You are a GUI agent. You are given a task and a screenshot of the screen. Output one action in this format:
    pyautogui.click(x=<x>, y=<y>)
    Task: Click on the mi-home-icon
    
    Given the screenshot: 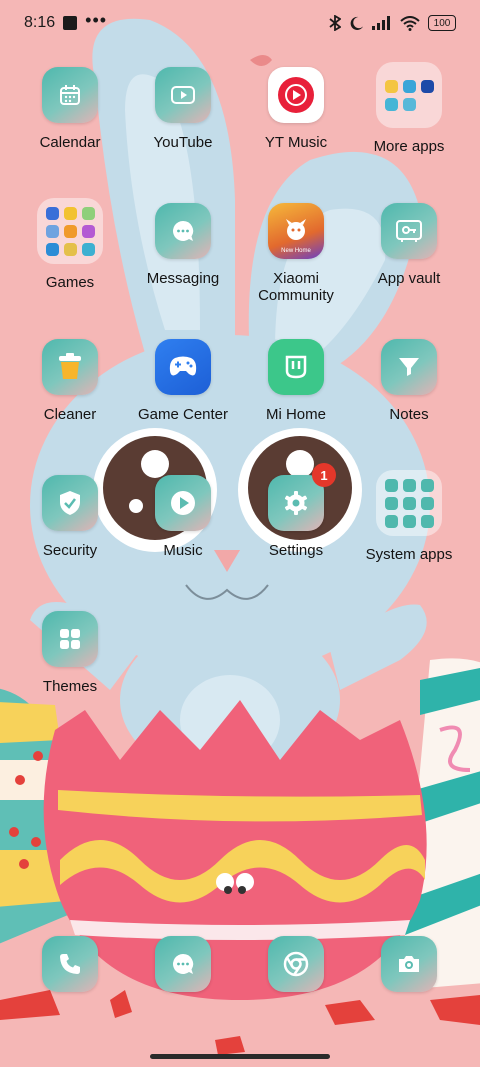 What is the action you would take?
    pyautogui.click(x=296, y=367)
    